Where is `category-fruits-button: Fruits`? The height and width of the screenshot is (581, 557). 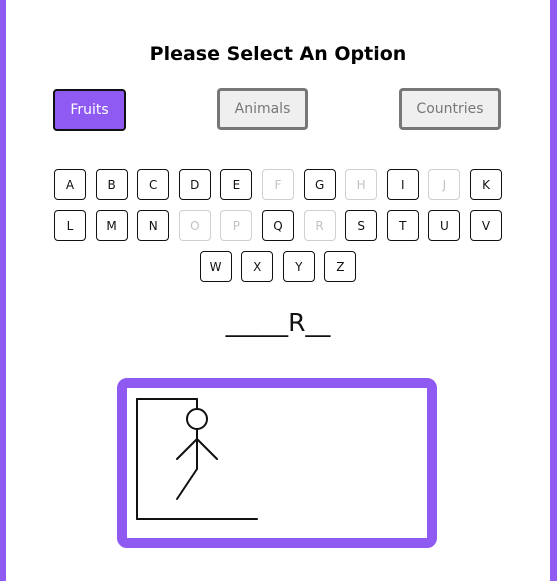
category-fruits-button: Fruits is located at coordinates (89, 110).